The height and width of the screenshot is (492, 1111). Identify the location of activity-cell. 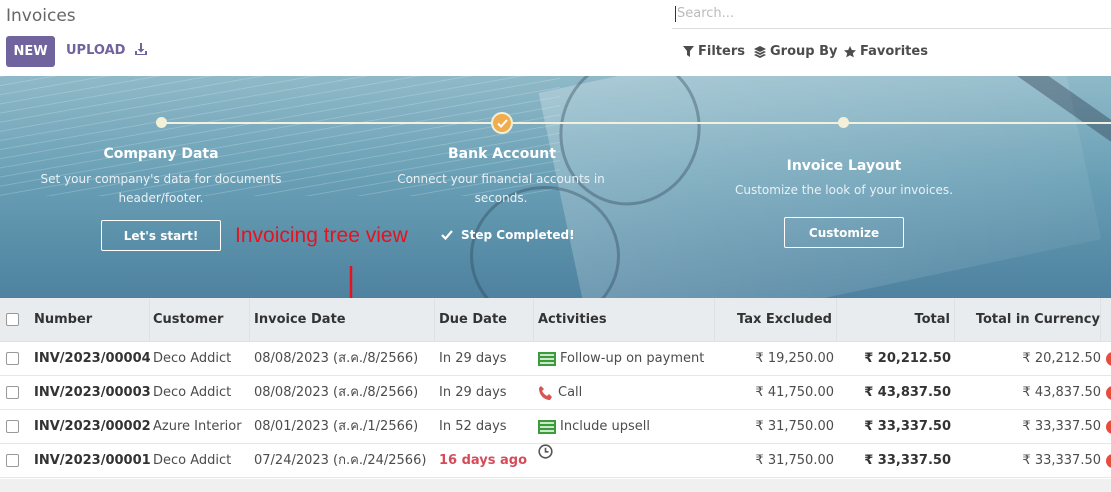
(626, 451).